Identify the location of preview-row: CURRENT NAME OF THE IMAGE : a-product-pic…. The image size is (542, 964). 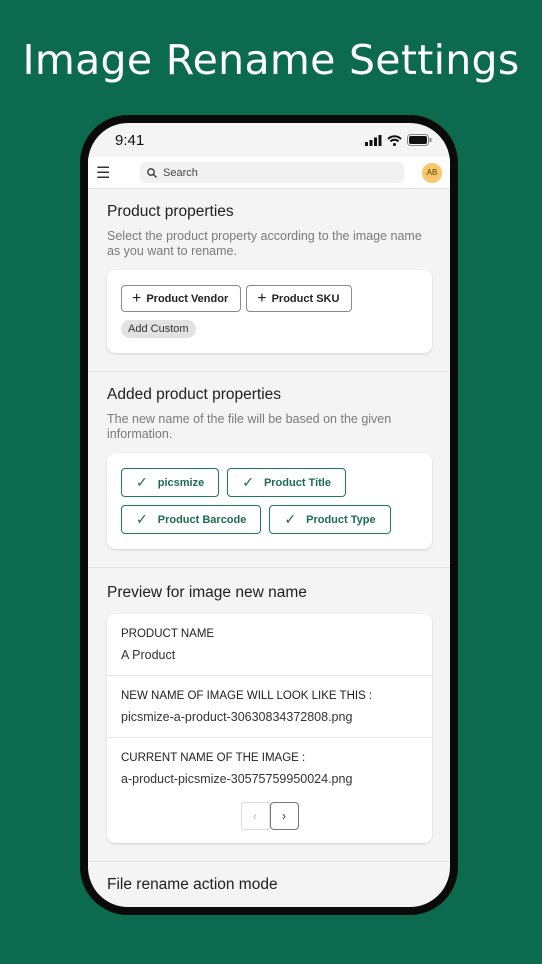
(269, 790).